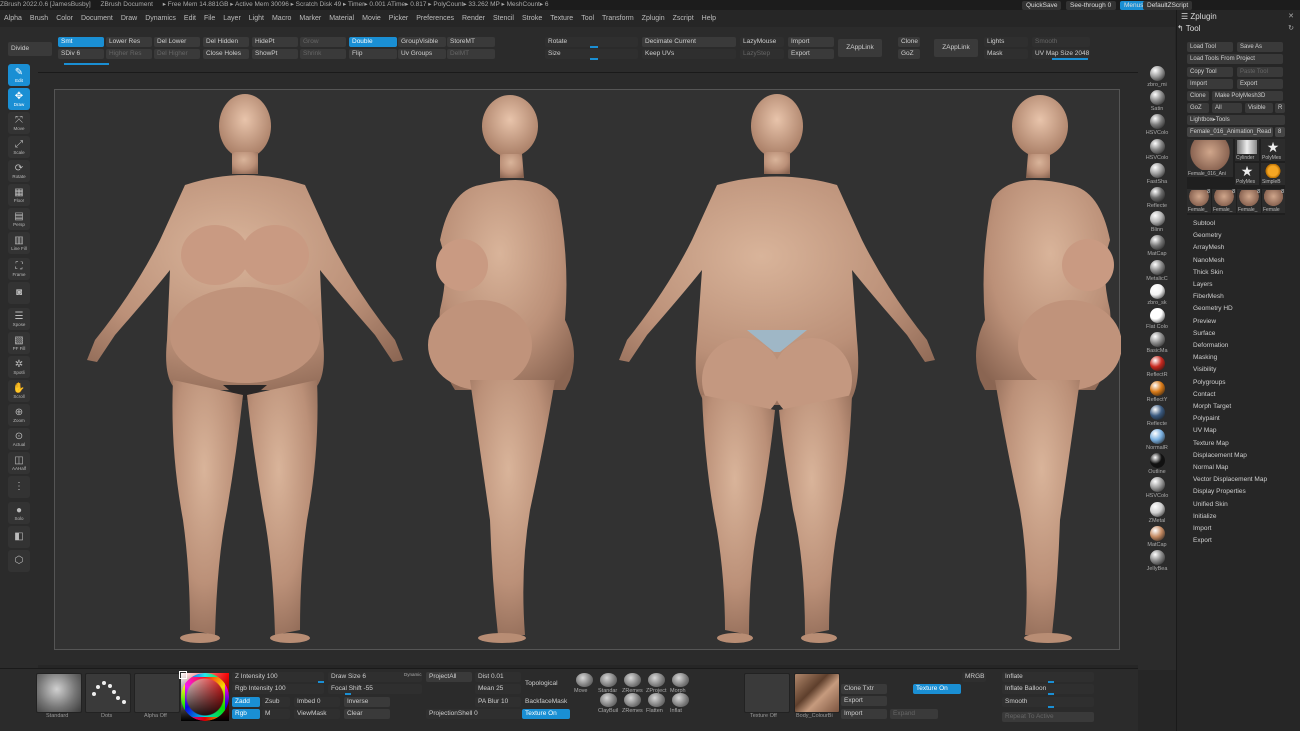  What do you see at coordinates (1212, 407) in the screenshot?
I see `subpalette-morph-target: Morph Target` at bounding box center [1212, 407].